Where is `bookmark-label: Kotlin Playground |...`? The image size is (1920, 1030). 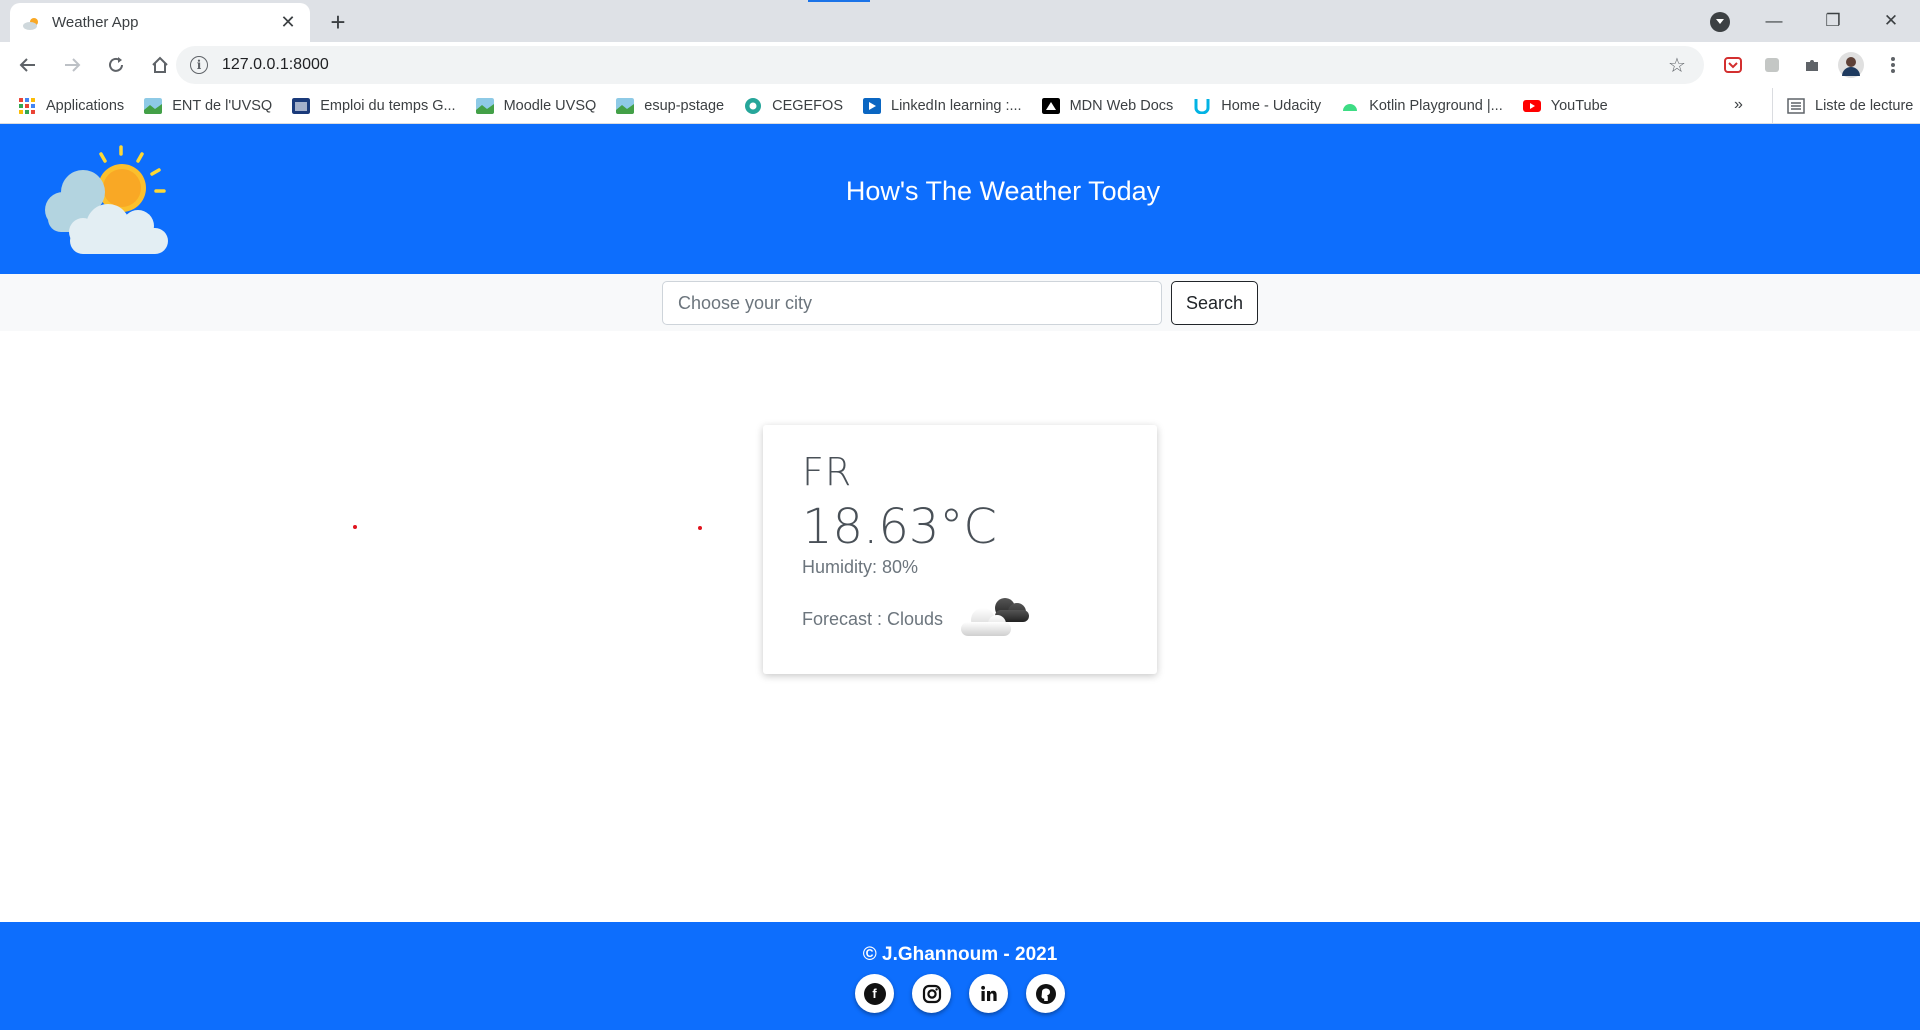 bookmark-label: Kotlin Playground |... is located at coordinates (1436, 105).